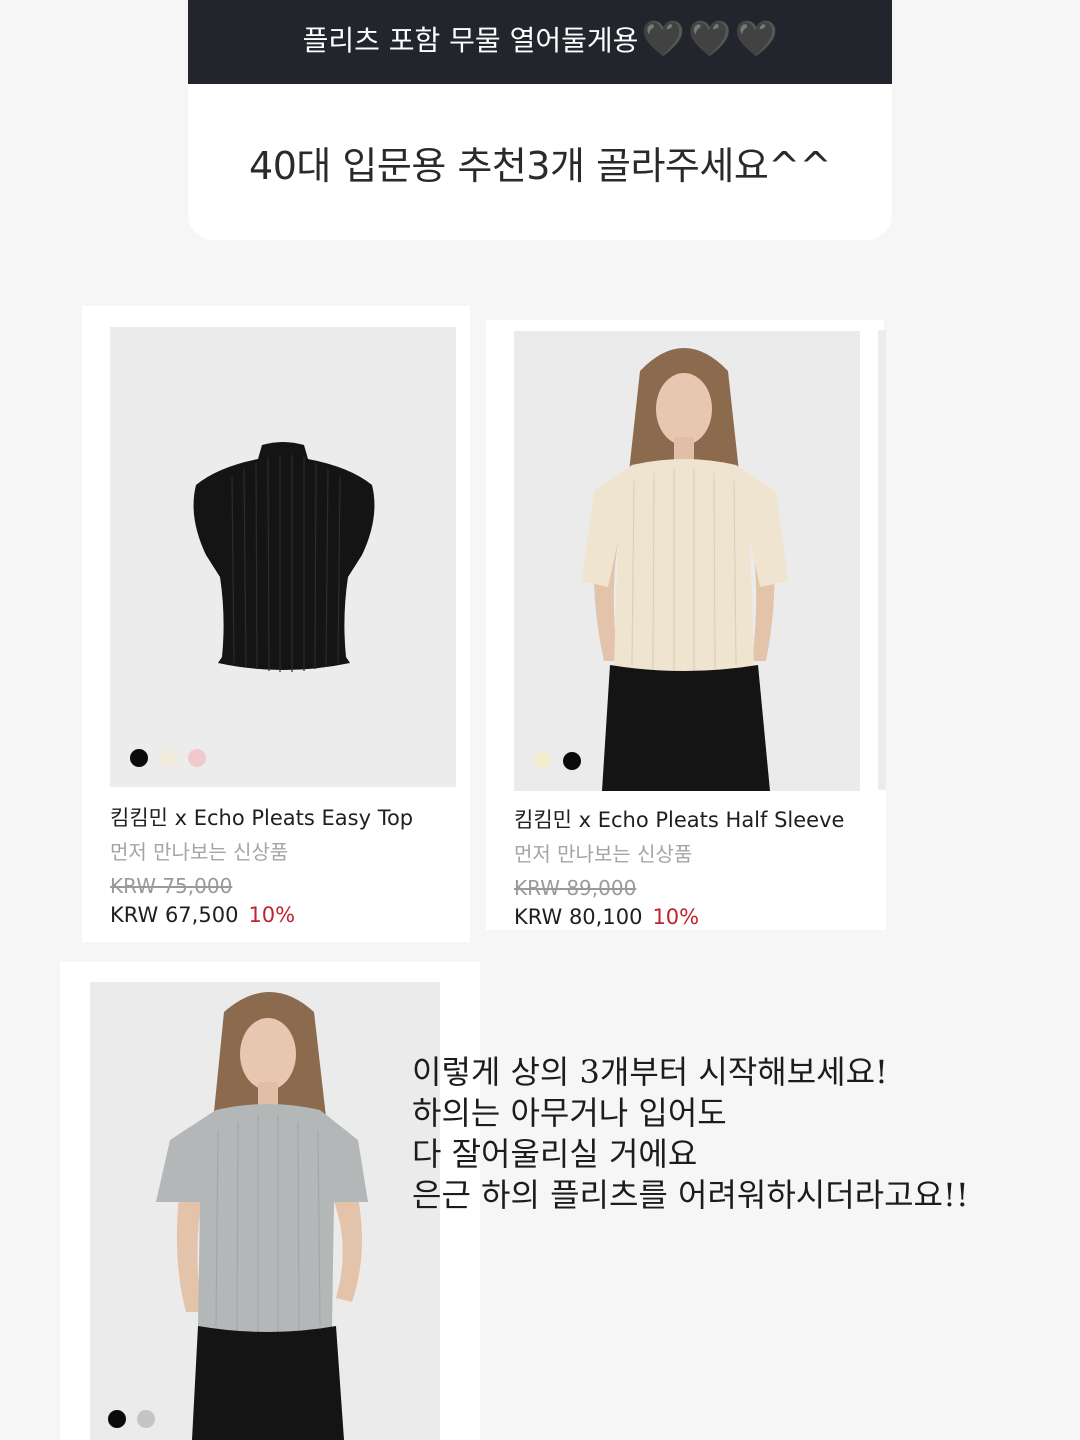  I want to click on black-pleated-top-image, so click(284, 557).